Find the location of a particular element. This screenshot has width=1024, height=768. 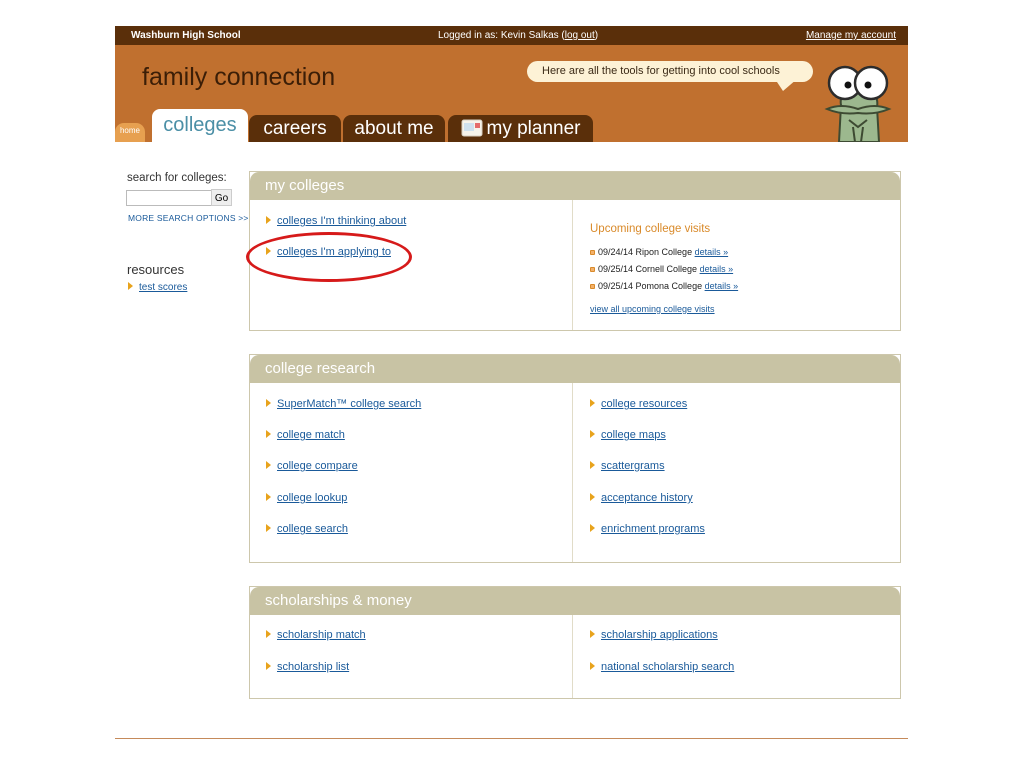

college-maps-link: college maps is located at coordinates (633, 435).